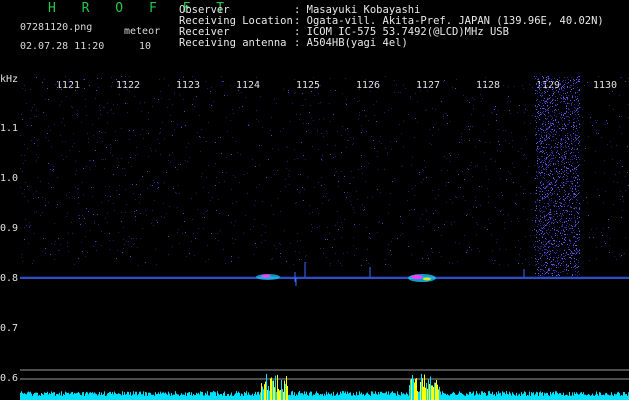 The width and height of the screenshot is (629, 400). I want to click on filename-label: 07281120.png, so click(56, 27).